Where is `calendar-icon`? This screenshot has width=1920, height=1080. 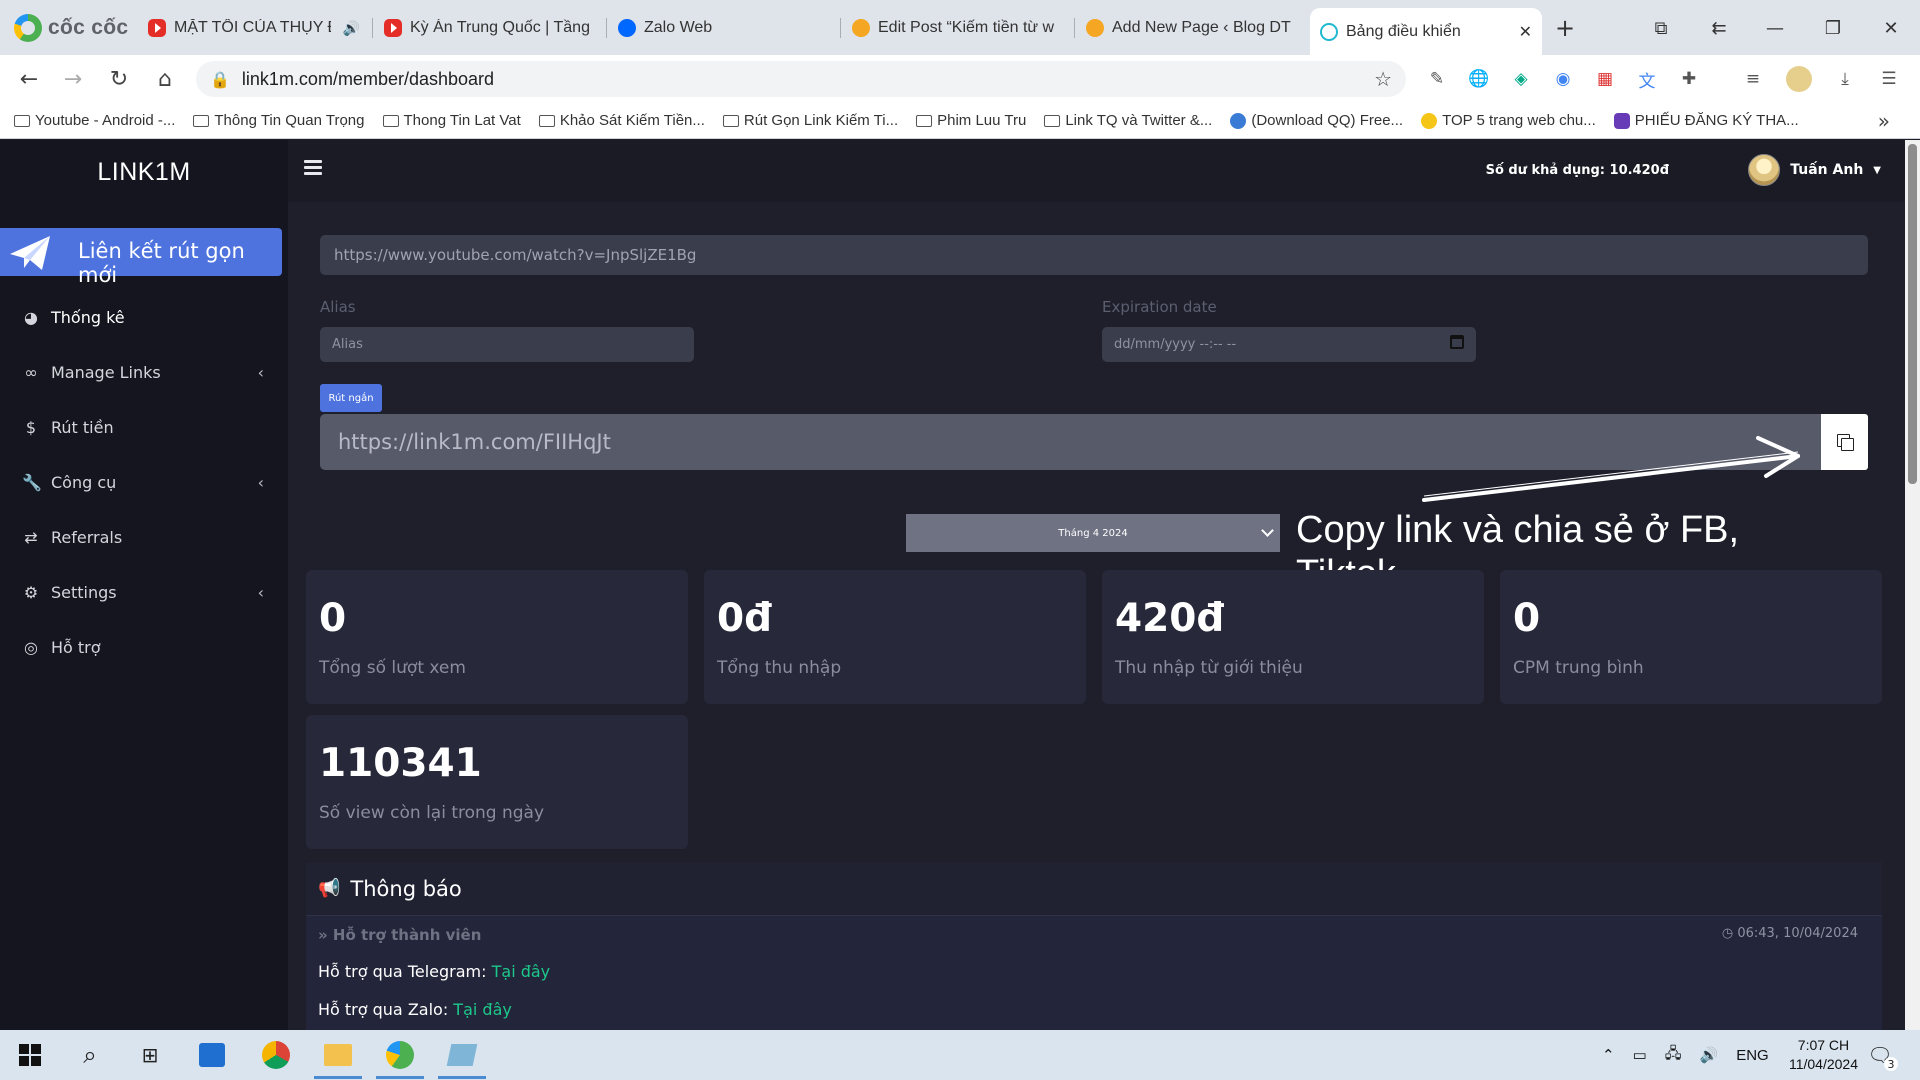
calendar-icon is located at coordinates (1457, 342).